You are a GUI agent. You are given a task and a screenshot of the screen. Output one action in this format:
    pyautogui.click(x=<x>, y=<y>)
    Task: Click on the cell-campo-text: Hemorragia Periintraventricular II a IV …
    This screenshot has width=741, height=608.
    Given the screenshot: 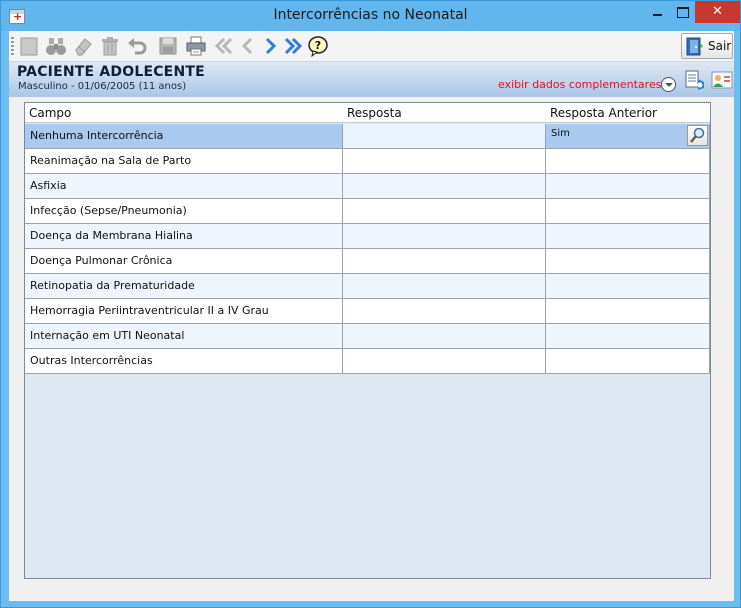 What is the action you would take?
    pyautogui.click(x=149, y=310)
    